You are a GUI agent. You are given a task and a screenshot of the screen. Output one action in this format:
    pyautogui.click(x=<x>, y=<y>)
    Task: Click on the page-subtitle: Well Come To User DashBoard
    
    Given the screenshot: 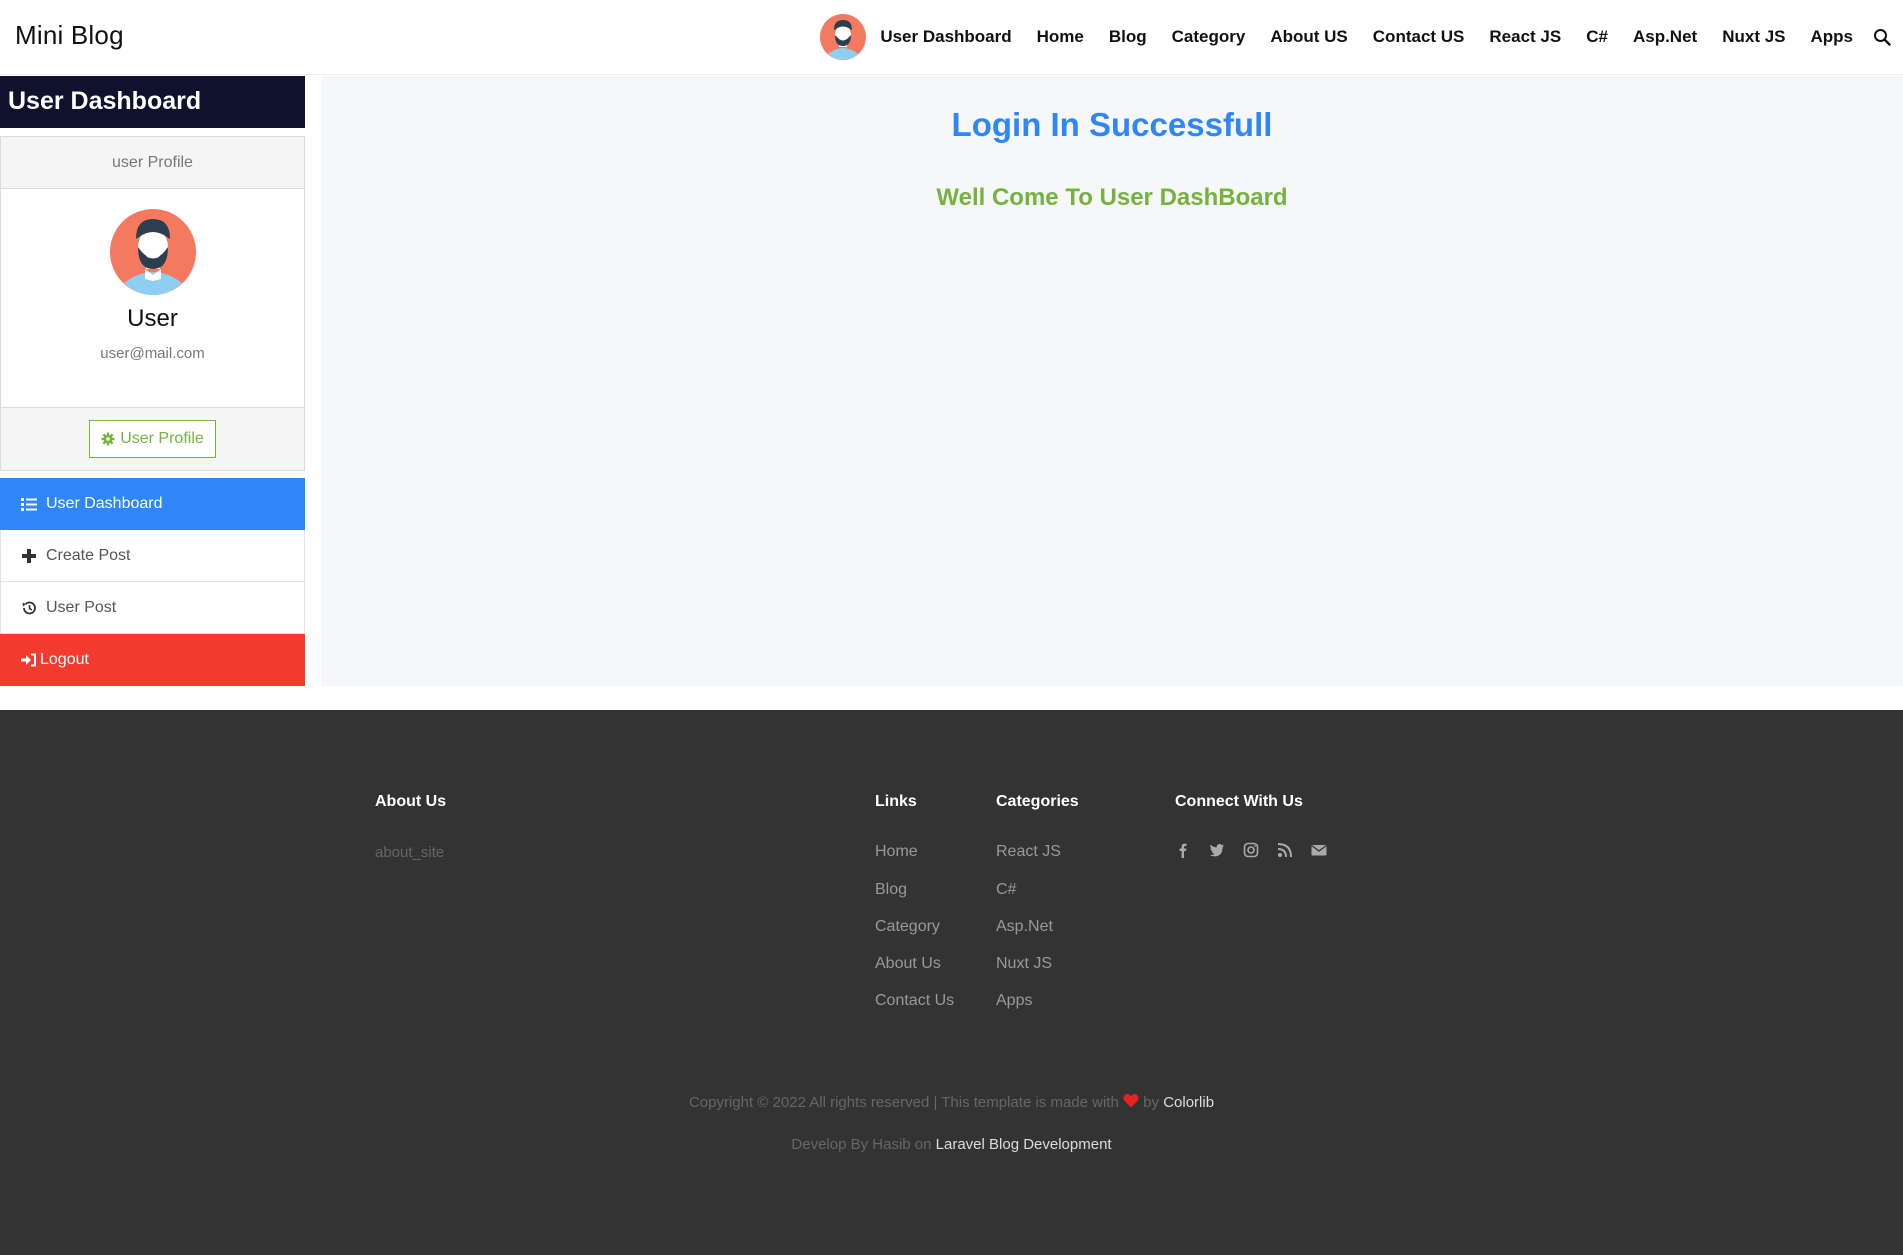 What is the action you would take?
    pyautogui.click(x=1112, y=197)
    